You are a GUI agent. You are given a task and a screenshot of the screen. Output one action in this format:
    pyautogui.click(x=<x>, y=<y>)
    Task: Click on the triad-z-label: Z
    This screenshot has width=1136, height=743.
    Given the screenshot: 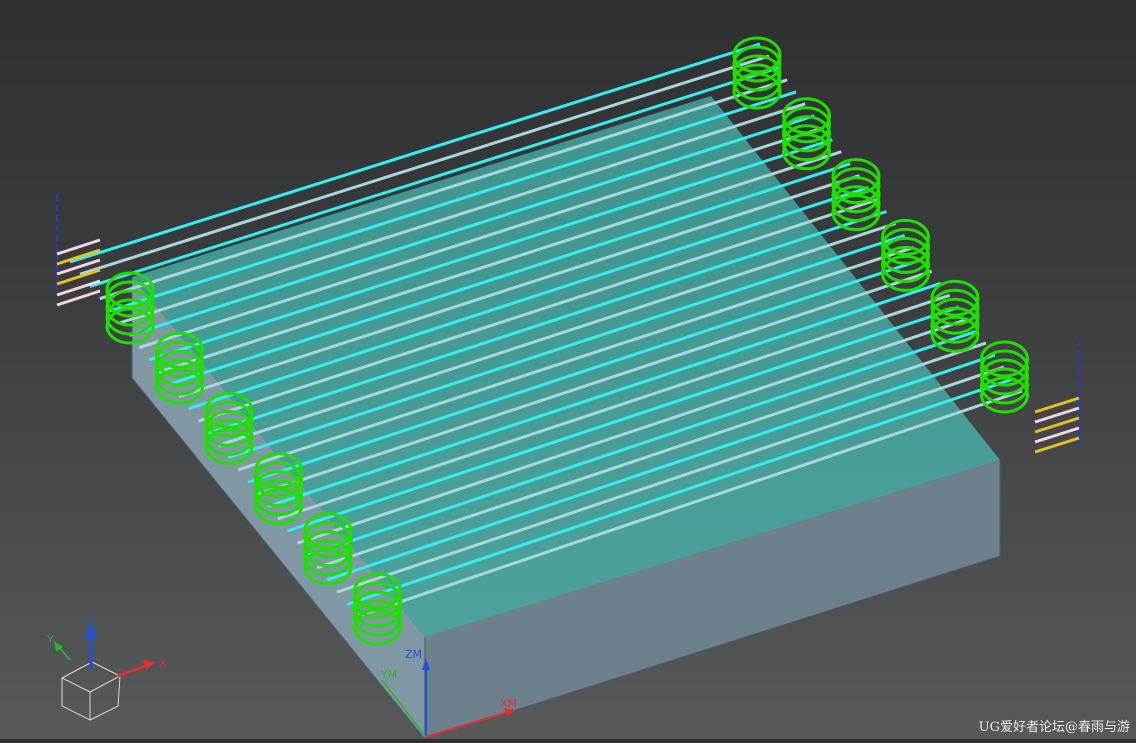 What is the action you would take?
    pyautogui.click(x=91, y=622)
    